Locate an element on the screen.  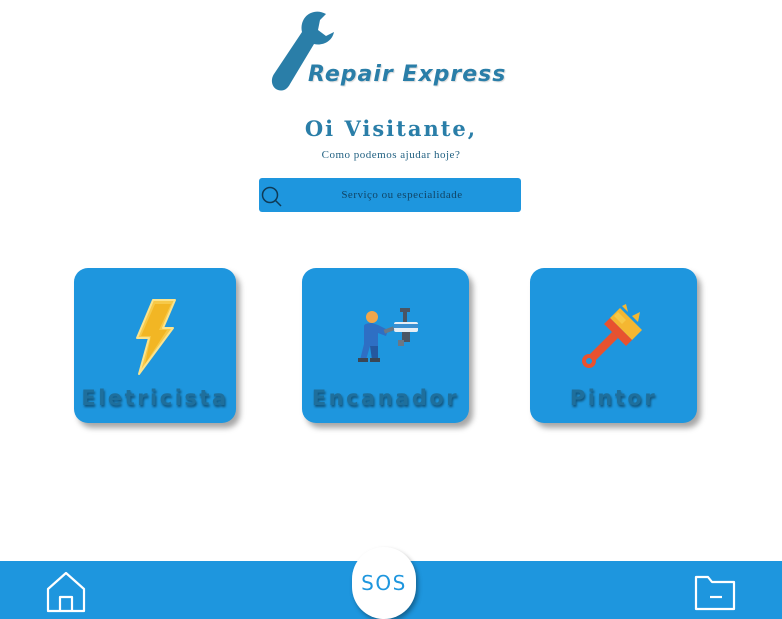
service-card-eletricista: Eletricista is located at coordinates (155, 345).